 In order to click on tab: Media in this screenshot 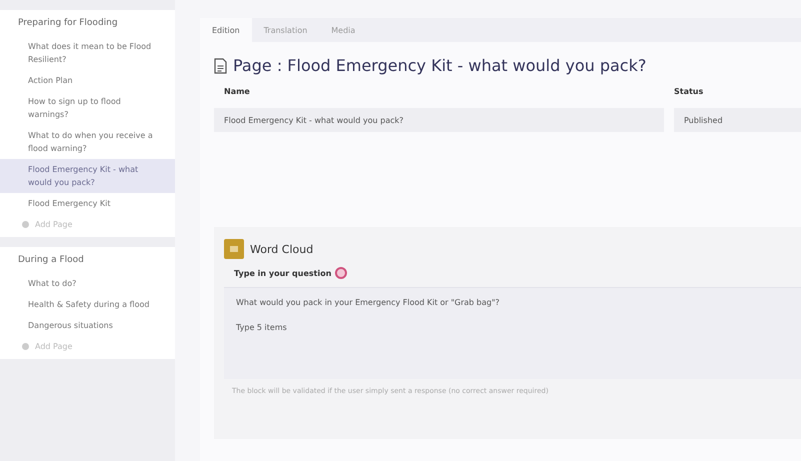, I will do `click(343, 30)`.